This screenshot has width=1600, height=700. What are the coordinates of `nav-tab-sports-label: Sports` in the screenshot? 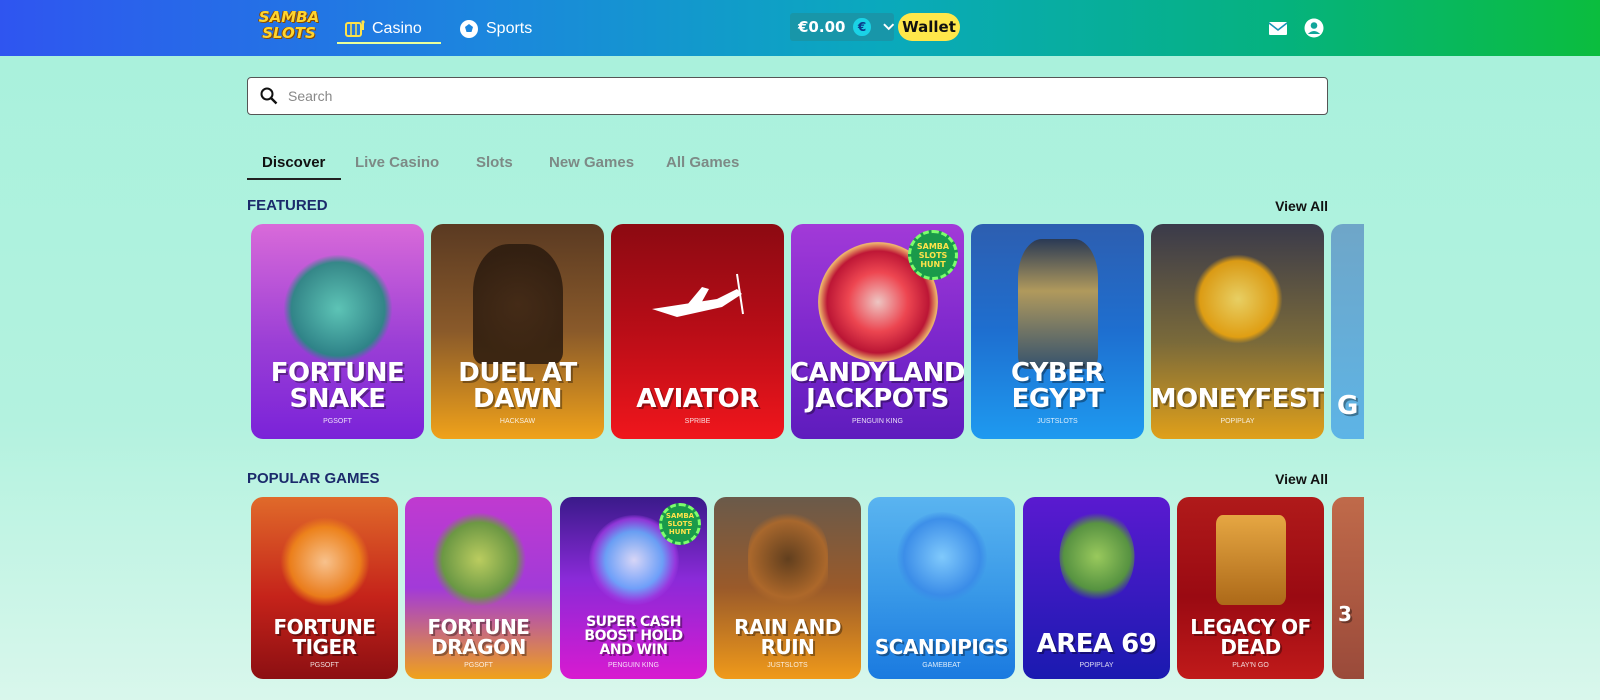 It's located at (509, 28).